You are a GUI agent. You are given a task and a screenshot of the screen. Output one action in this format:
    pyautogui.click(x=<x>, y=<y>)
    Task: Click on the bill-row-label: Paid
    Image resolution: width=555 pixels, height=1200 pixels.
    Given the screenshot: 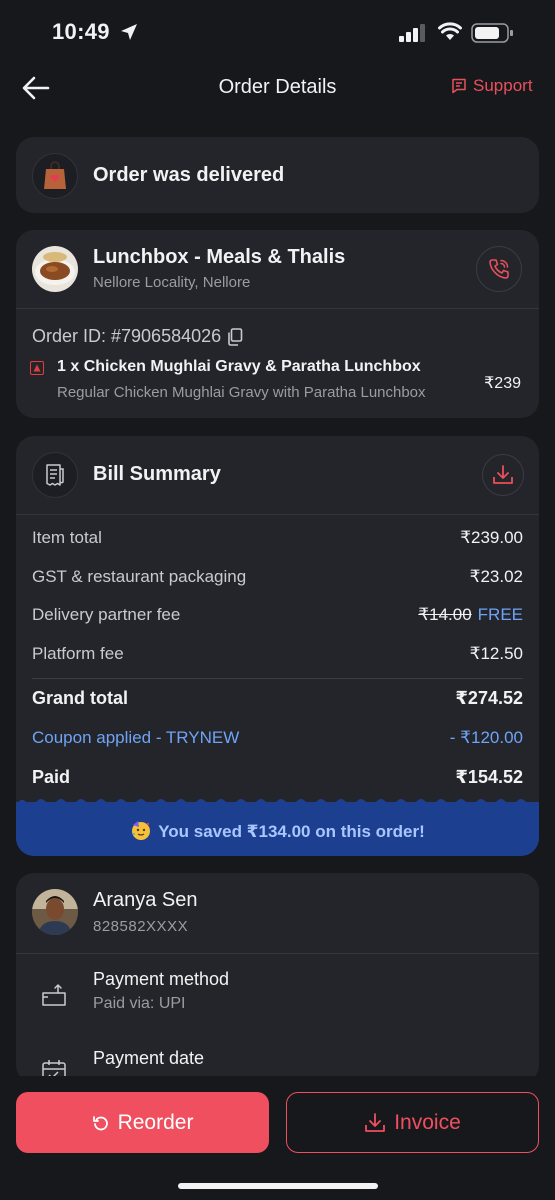 What is the action you would take?
    pyautogui.click(x=51, y=777)
    